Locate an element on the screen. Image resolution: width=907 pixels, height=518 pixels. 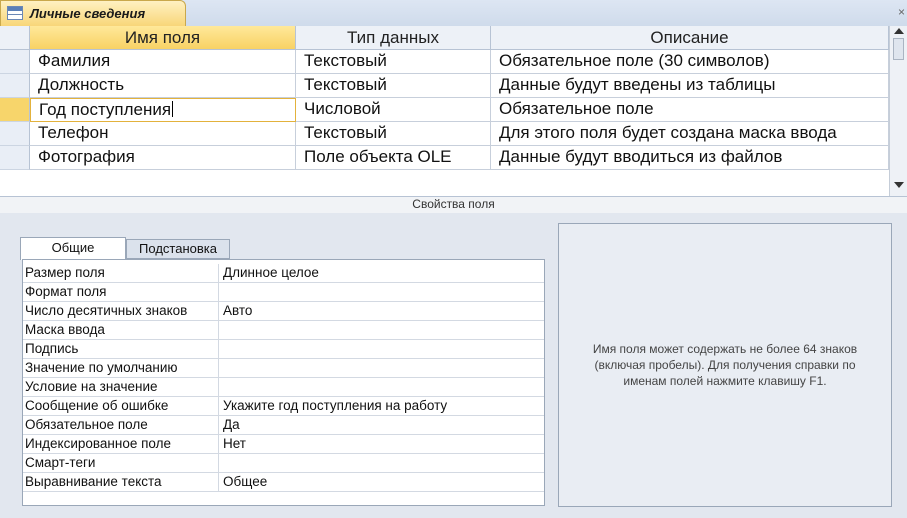
scroll-down-icon is located at coordinates (899, 185).